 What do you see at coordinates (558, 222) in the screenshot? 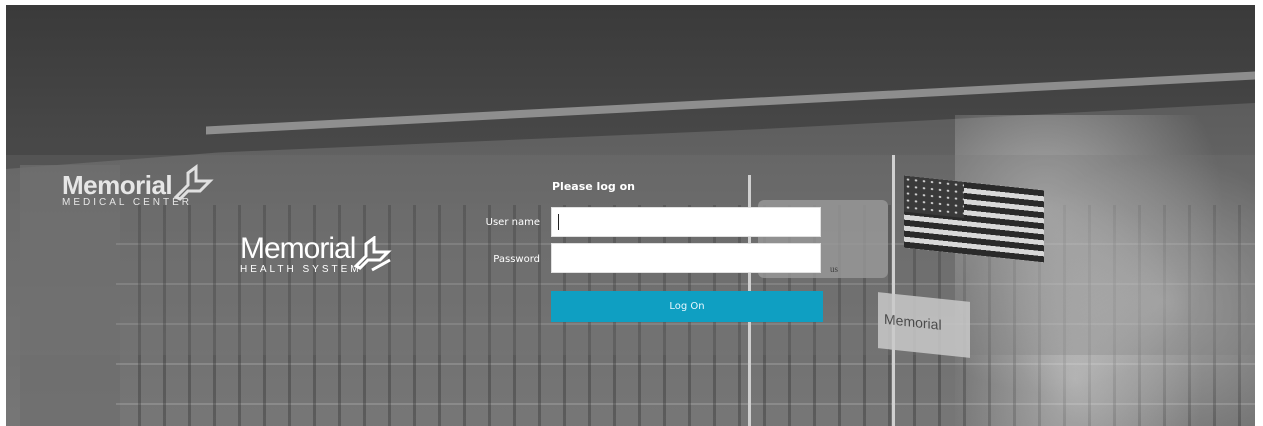
I see `text-caret` at bounding box center [558, 222].